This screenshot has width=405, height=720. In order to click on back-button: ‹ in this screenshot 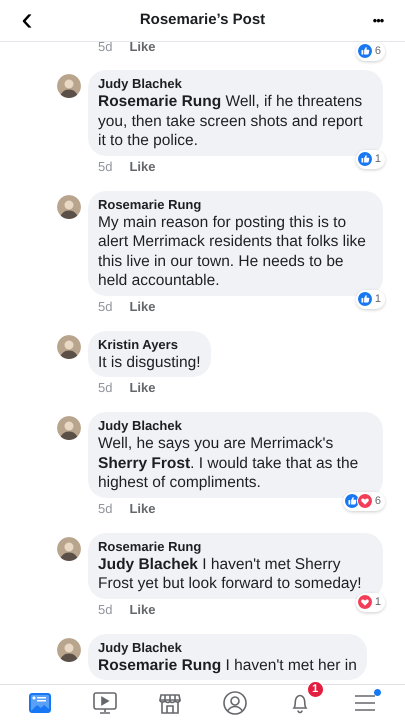, I will do `click(27, 19)`.